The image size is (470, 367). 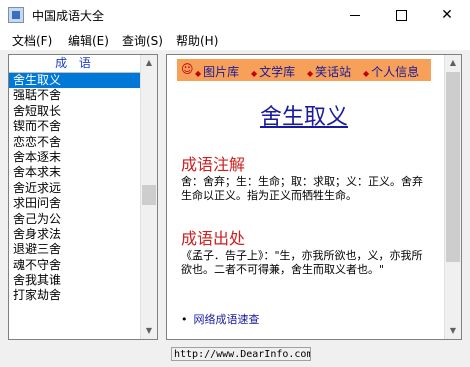 I want to click on close-button: ✕, so click(x=447, y=15).